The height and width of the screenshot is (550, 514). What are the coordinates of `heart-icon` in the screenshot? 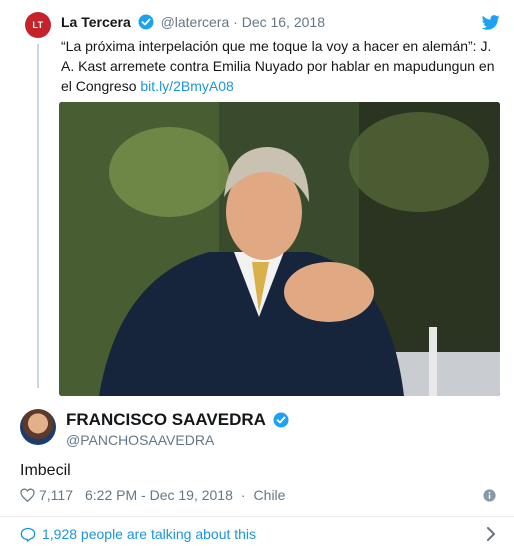 It's located at (27, 495).